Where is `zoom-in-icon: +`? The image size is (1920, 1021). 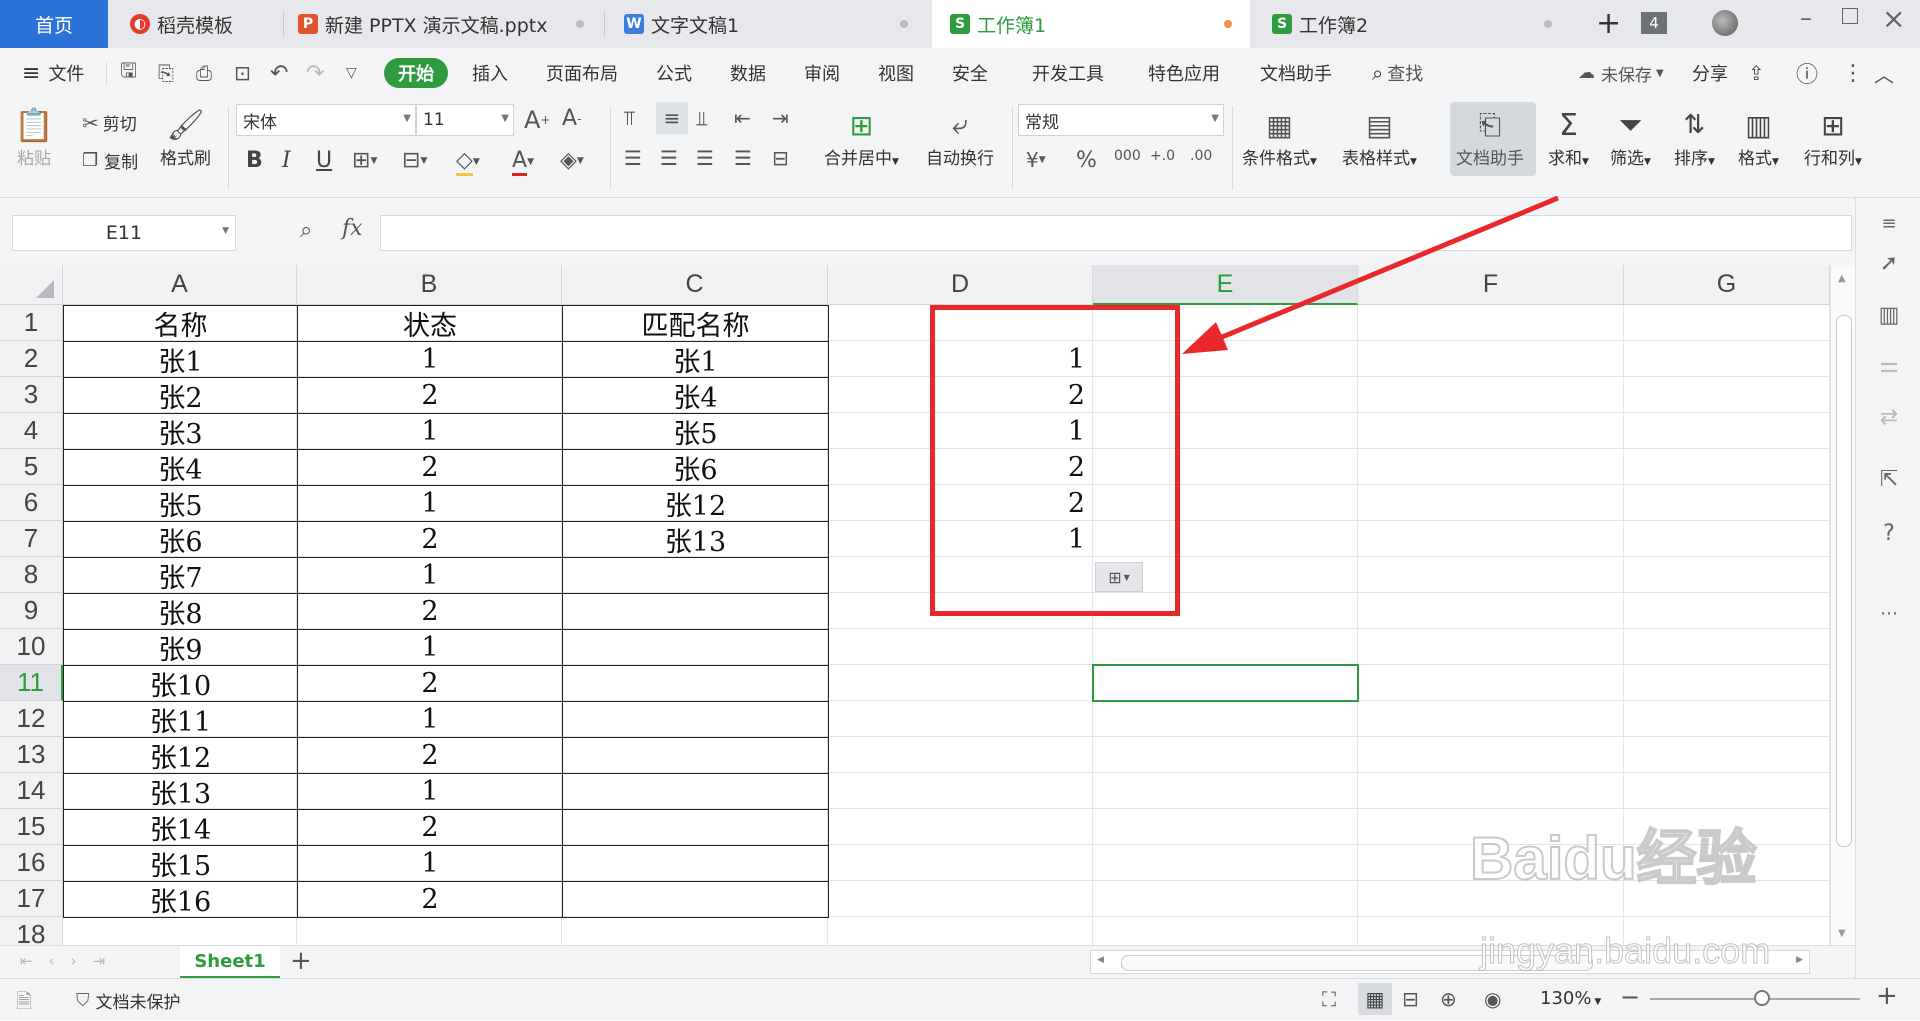 zoom-in-icon: + is located at coordinates (1887, 996).